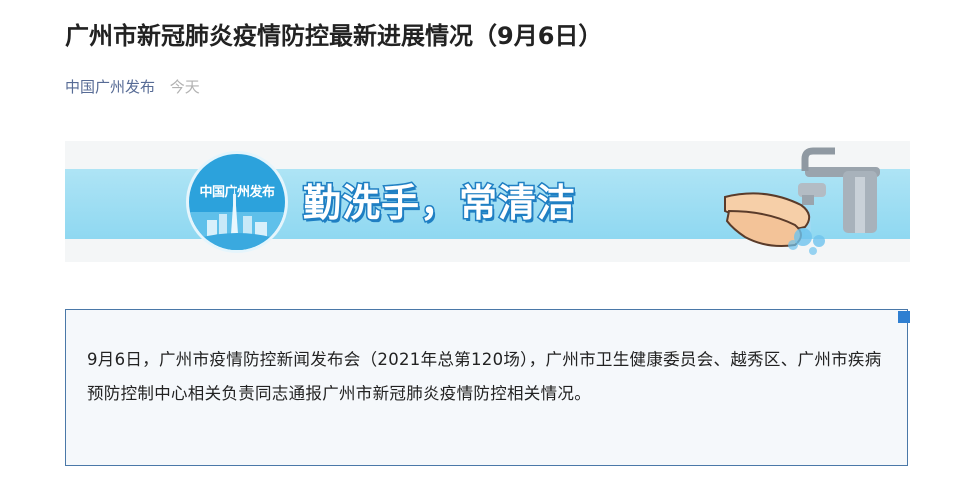  What do you see at coordinates (110, 87) in the screenshot?
I see `account-name-link: 中国广州发布` at bounding box center [110, 87].